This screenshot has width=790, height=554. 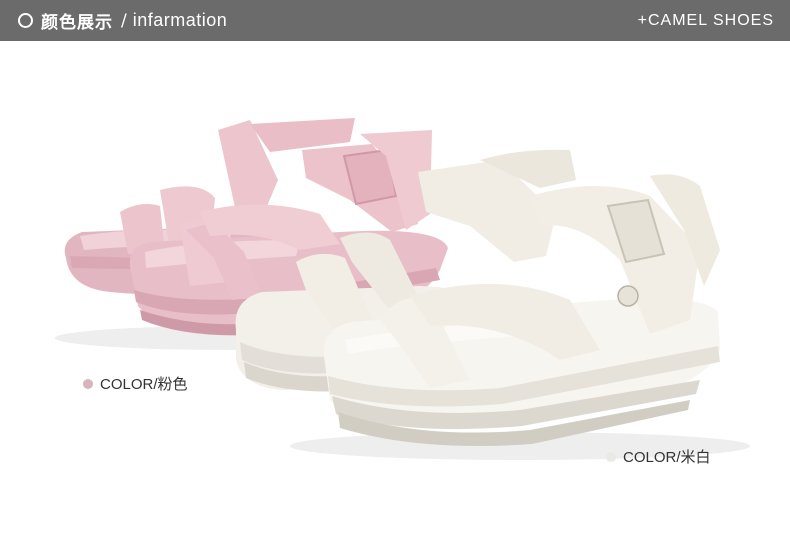 I want to click on swatch-pink, so click(x=88, y=383).